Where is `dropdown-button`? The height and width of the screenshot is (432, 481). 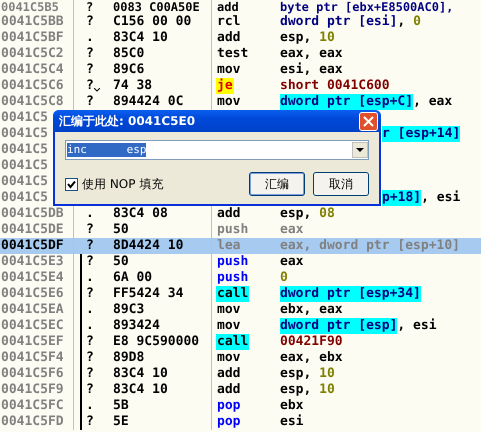 dropdown-button is located at coordinates (360, 150).